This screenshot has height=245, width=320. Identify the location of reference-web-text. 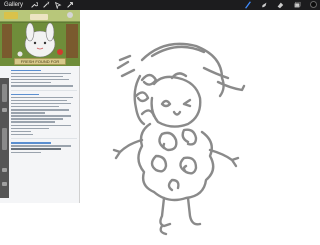
(44, 111).